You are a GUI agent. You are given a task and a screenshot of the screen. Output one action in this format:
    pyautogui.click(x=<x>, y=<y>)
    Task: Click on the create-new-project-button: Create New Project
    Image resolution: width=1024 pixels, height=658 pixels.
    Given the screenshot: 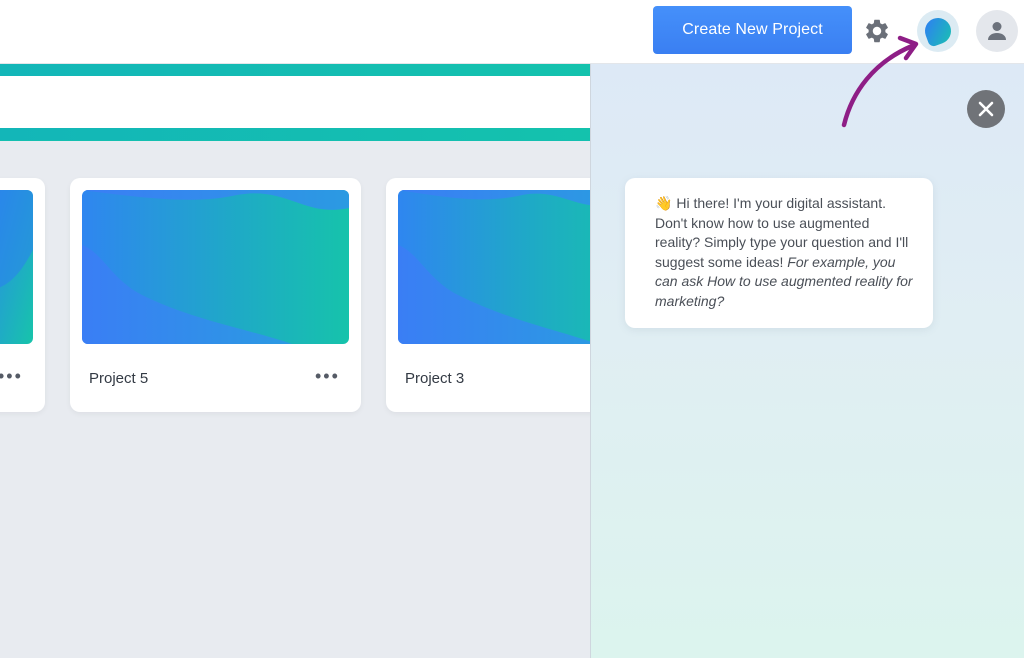 What is the action you would take?
    pyautogui.click(x=752, y=30)
    